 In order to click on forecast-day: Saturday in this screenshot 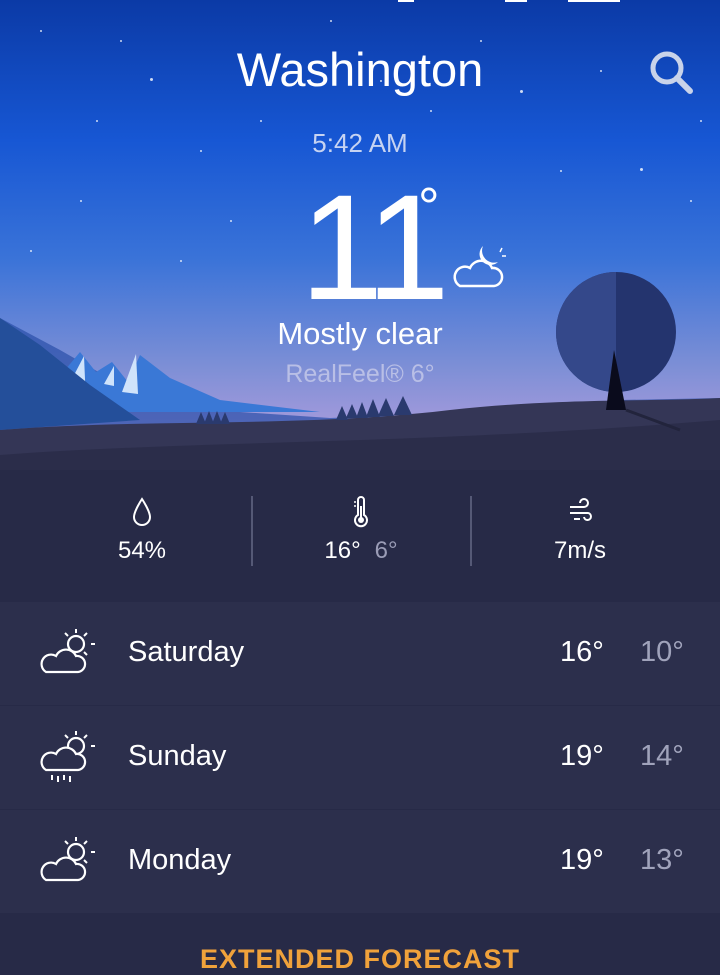, I will do `click(186, 652)`.